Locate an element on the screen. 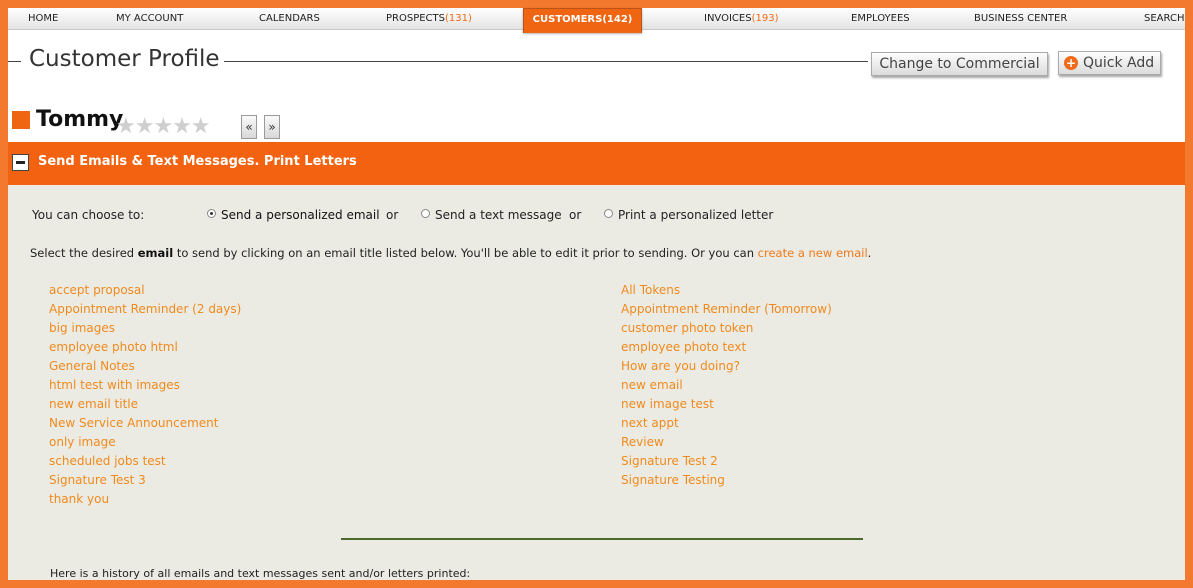  title-rule-left is located at coordinates (14, 61).